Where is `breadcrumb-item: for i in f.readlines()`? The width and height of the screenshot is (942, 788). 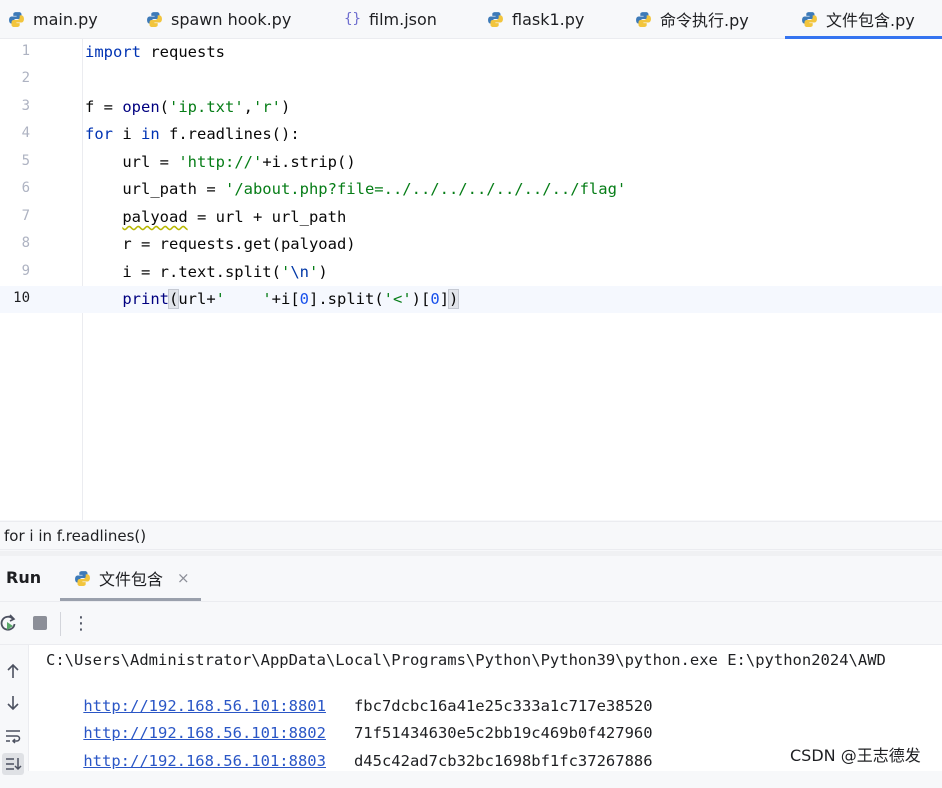
breadcrumb-item: for i in f.readlines() is located at coordinates (75, 536).